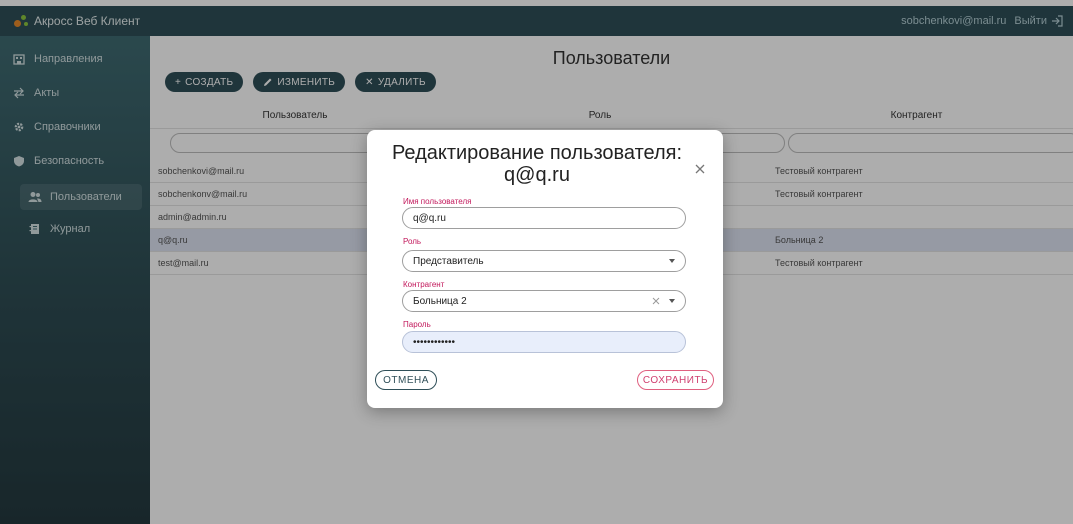 This screenshot has height=524, width=1073. I want to click on password-field: ••••••••••••, so click(544, 342).